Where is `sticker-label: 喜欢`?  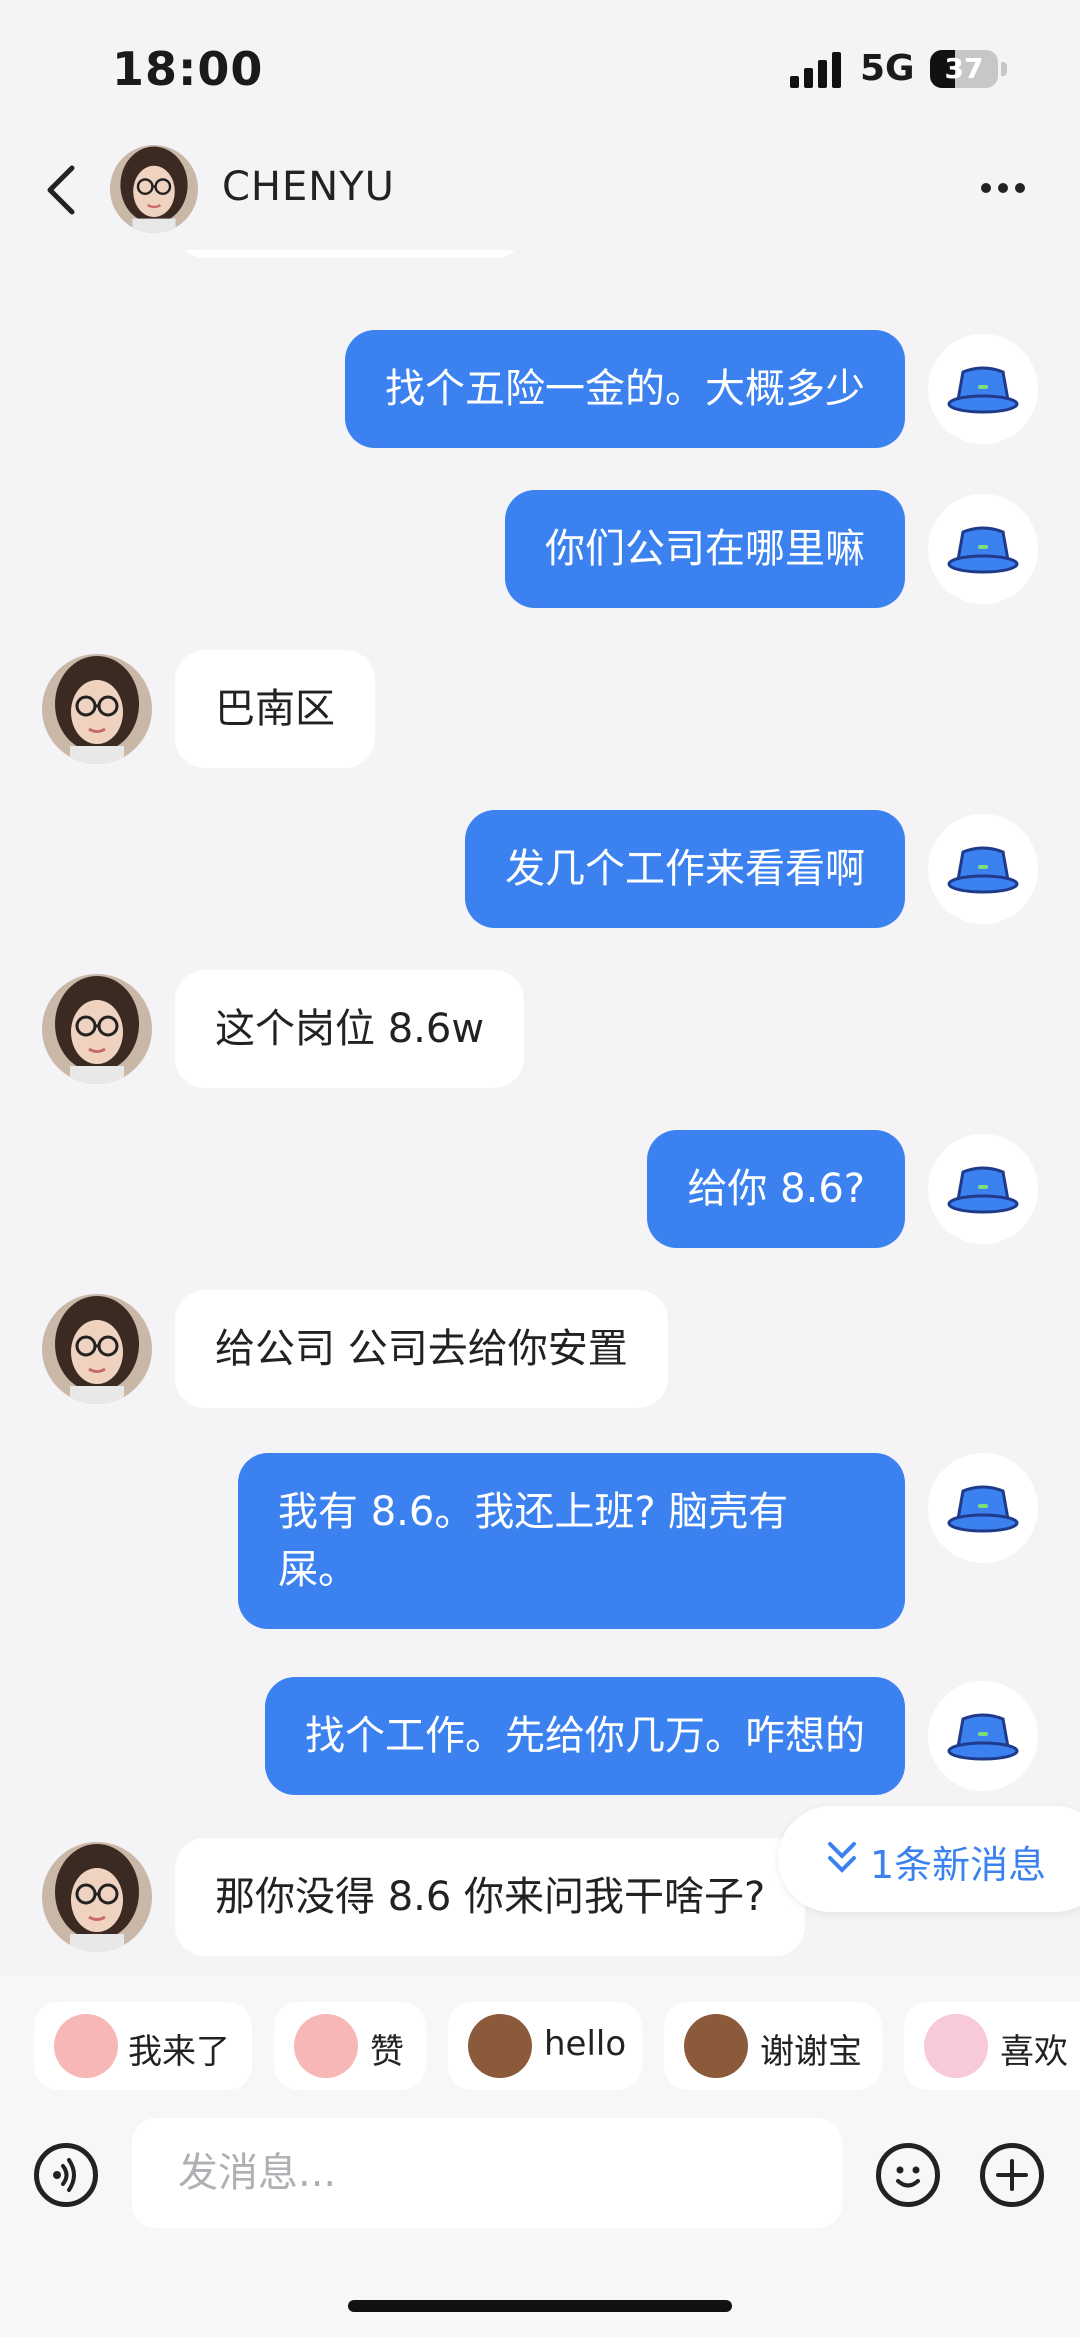
sticker-label: 喜欢 is located at coordinates (1034, 2052).